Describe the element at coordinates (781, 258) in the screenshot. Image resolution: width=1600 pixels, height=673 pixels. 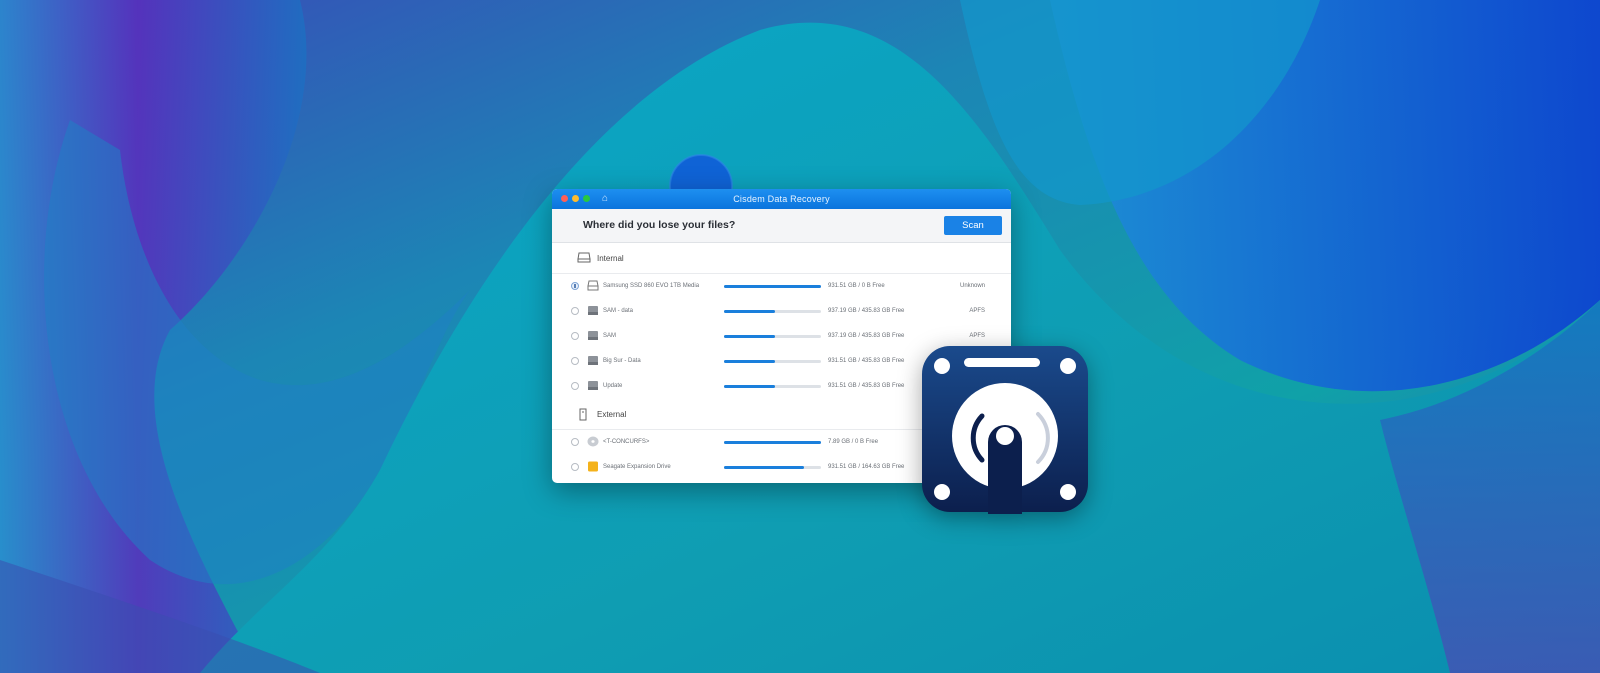
I see `section-internal: Internal` at that location.